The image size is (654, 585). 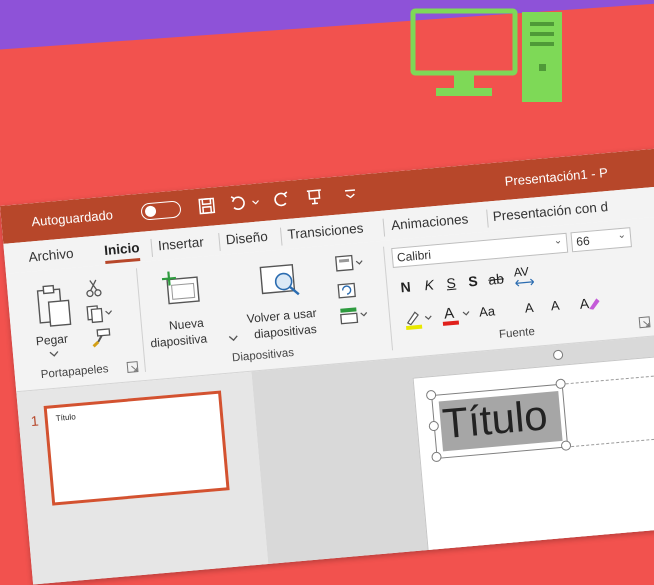 What do you see at coordinates (550, 211) in the screenshot?
I see `tab-presentacion: Presentación con d` at bounding box center [550, 211].